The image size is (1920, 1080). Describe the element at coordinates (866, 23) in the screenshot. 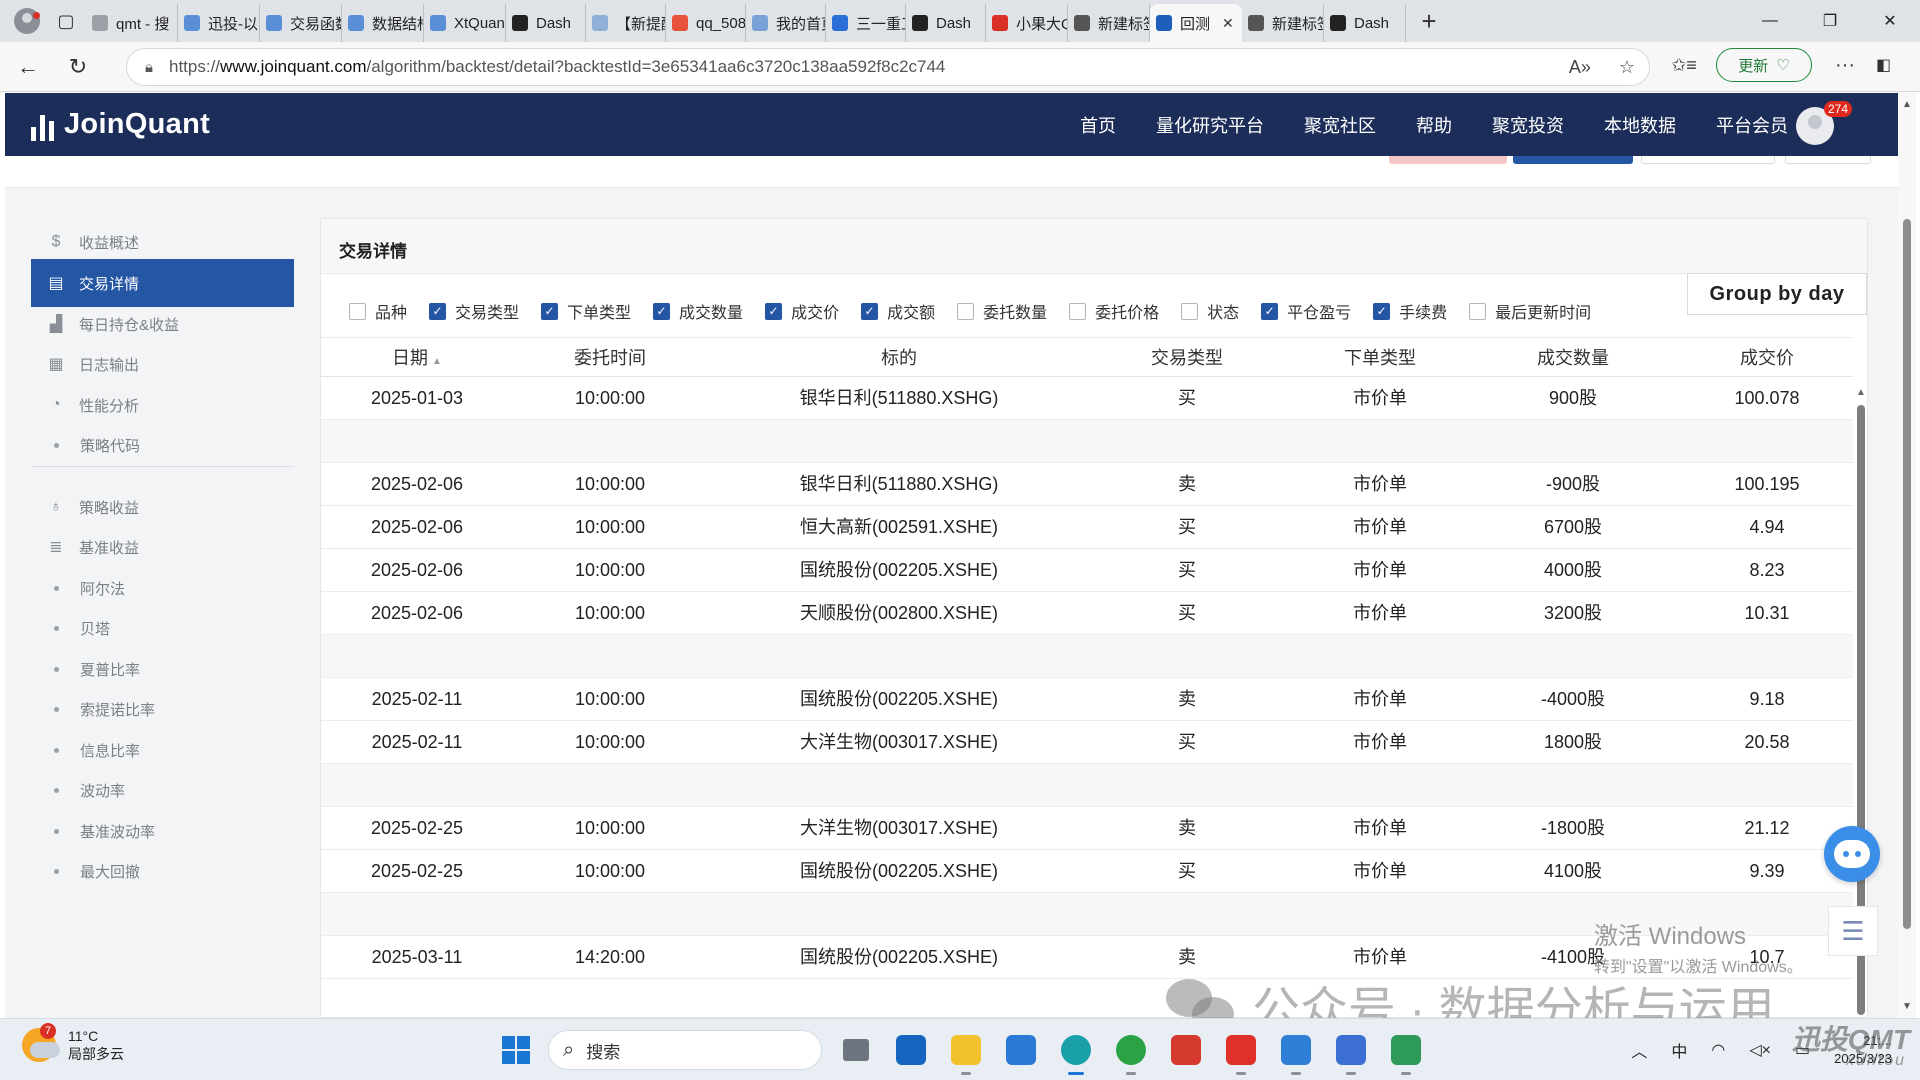

I see `browser-tab: 三一重工` at that location.